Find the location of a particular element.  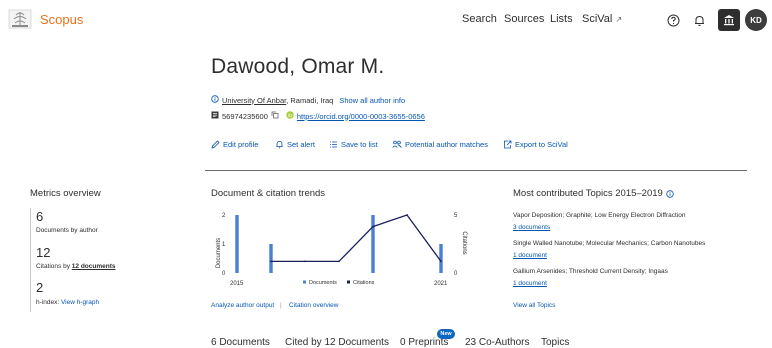

orcid-icon is located at coordinates (290, 116).